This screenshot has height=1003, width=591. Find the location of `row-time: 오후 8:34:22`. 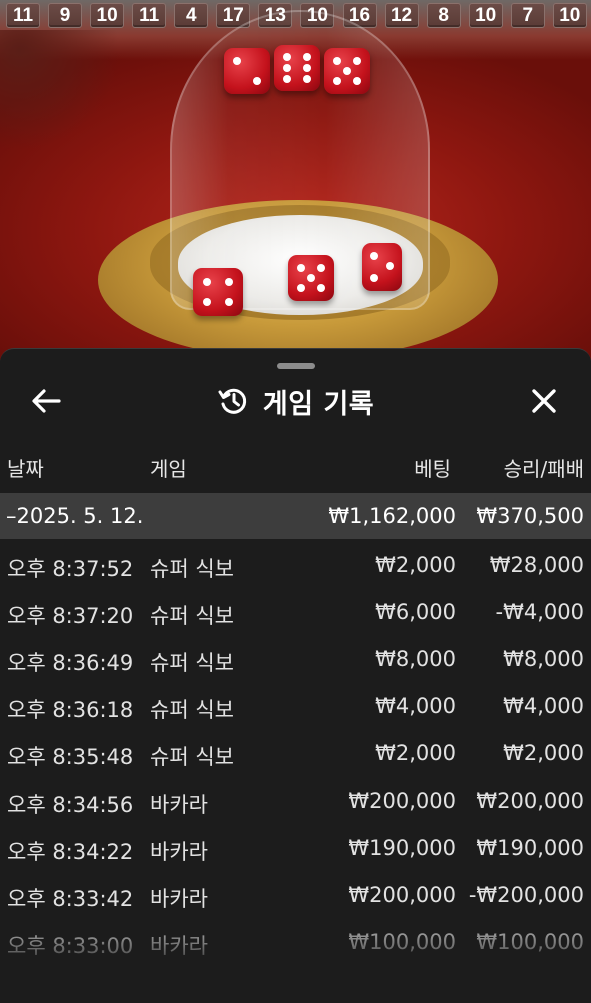

row-time: 오후 8:34:22 is located at coordinates (70, 852).